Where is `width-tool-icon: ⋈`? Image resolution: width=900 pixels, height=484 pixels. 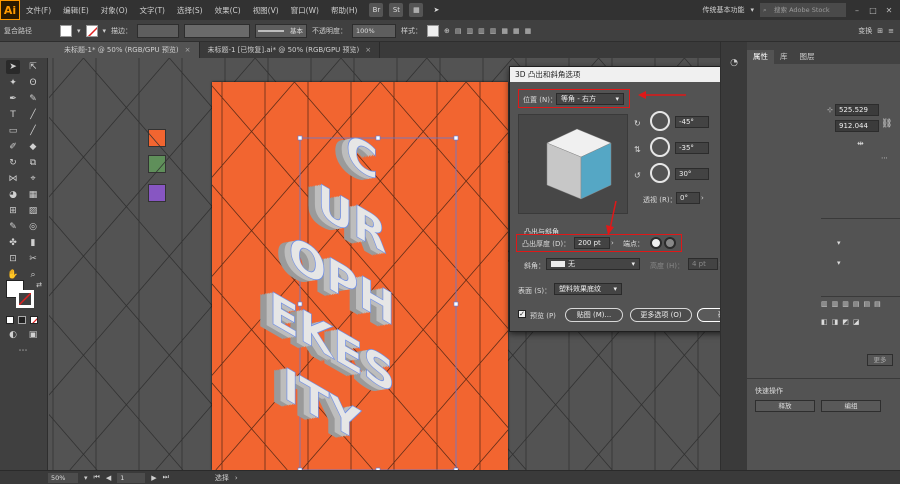
width-tool-icon: ⋈ is located at coordinates (13, 179).